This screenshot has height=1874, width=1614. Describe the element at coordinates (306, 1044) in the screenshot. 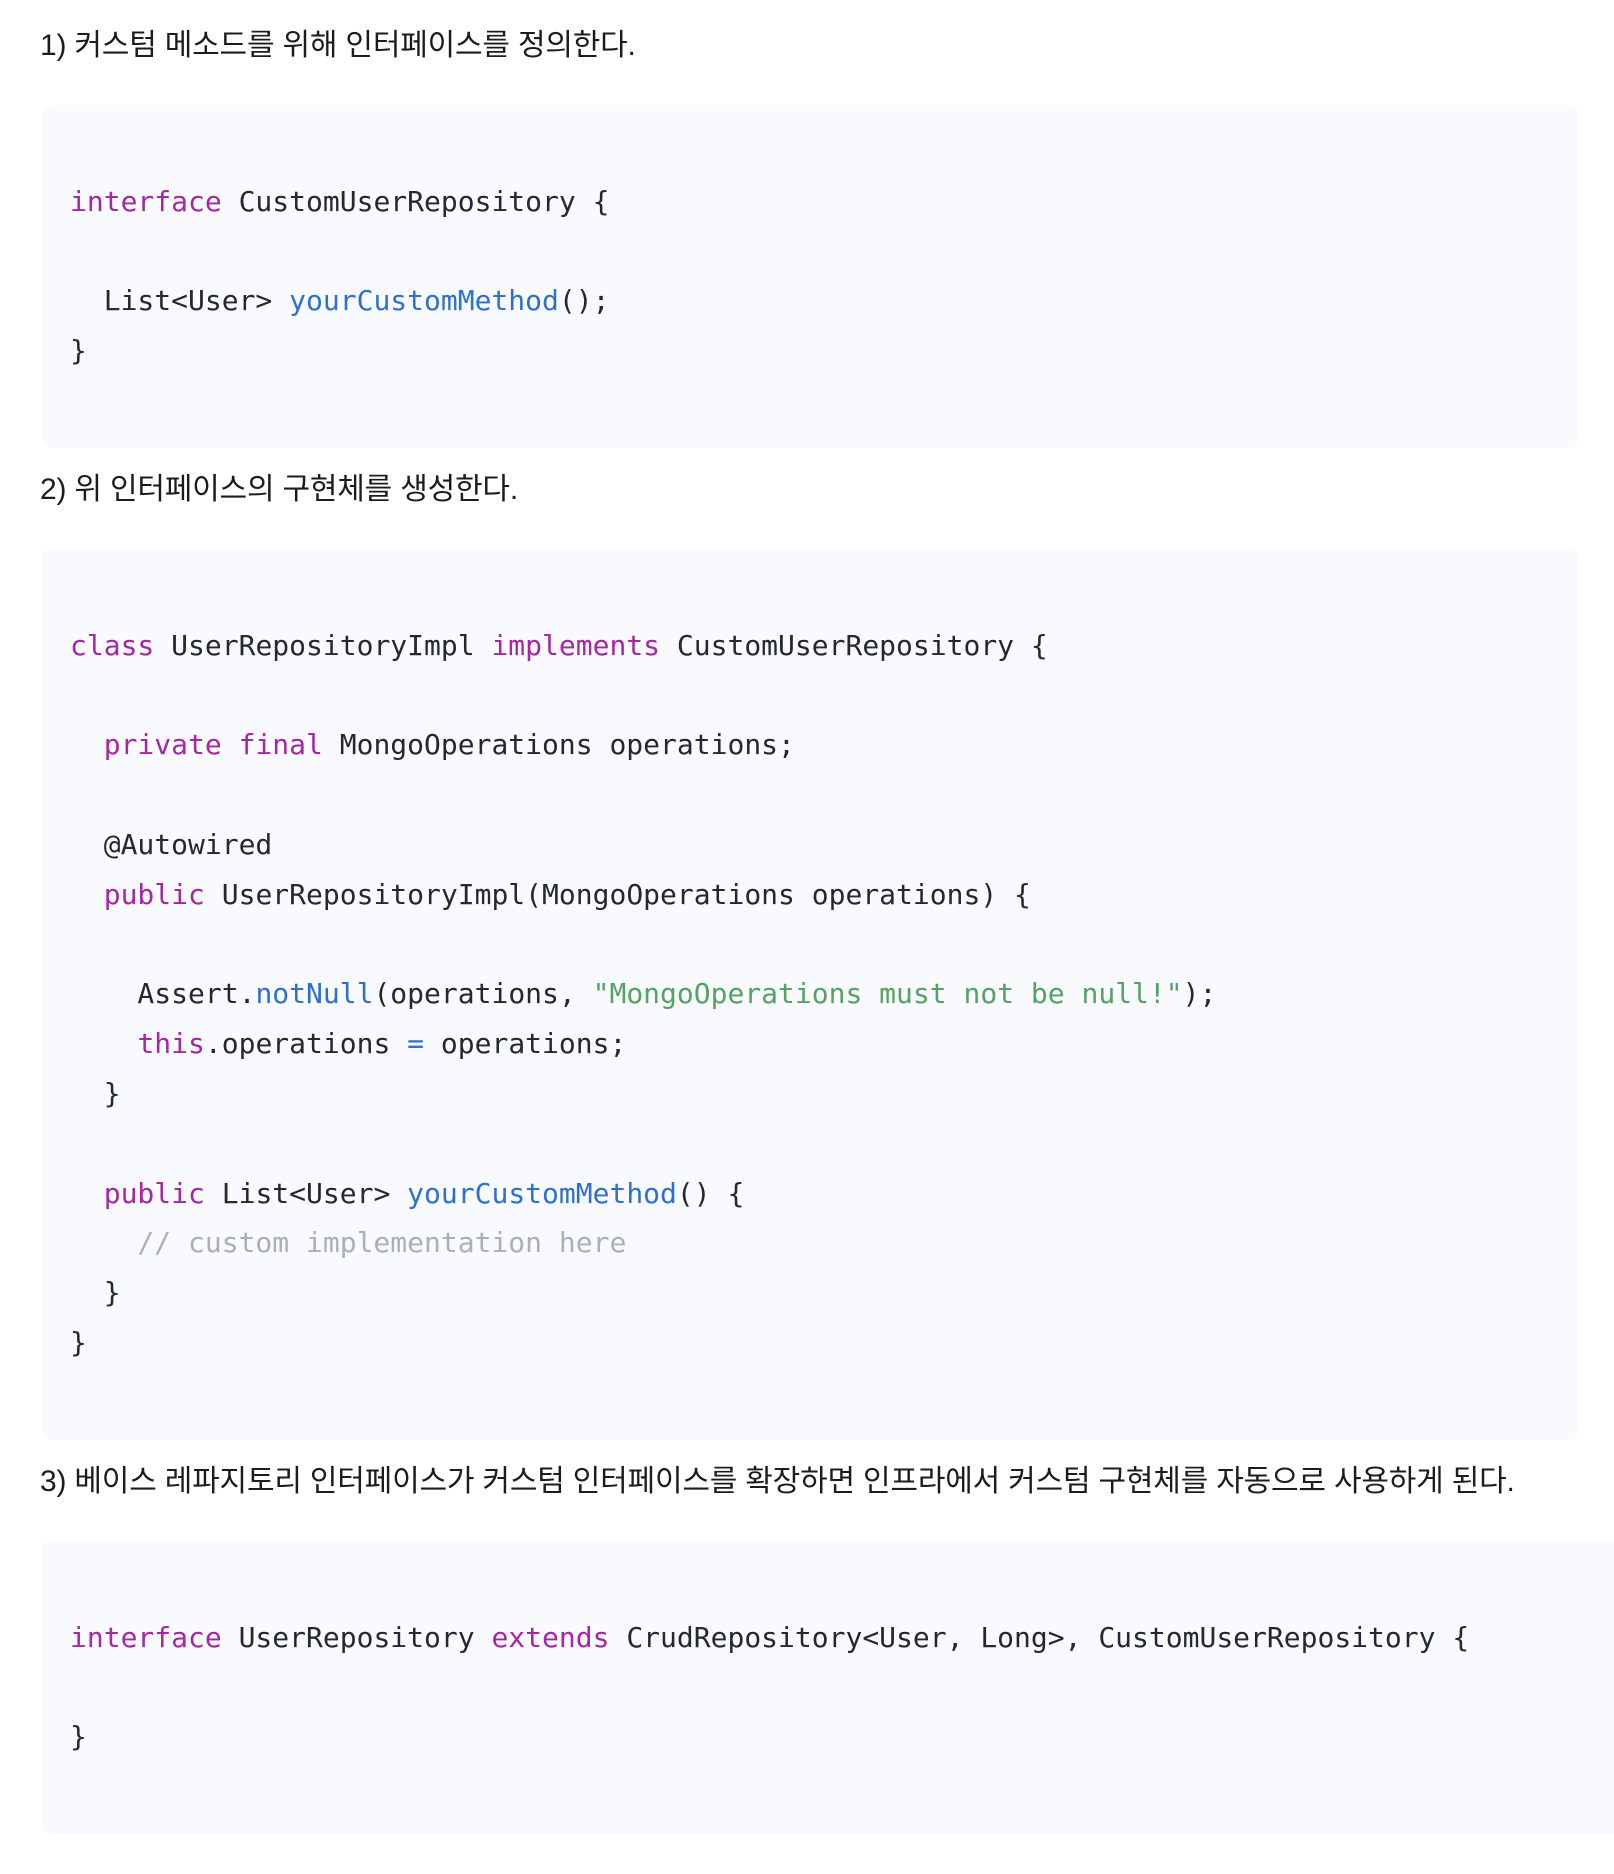

I see `code-token: .operations` at that location.